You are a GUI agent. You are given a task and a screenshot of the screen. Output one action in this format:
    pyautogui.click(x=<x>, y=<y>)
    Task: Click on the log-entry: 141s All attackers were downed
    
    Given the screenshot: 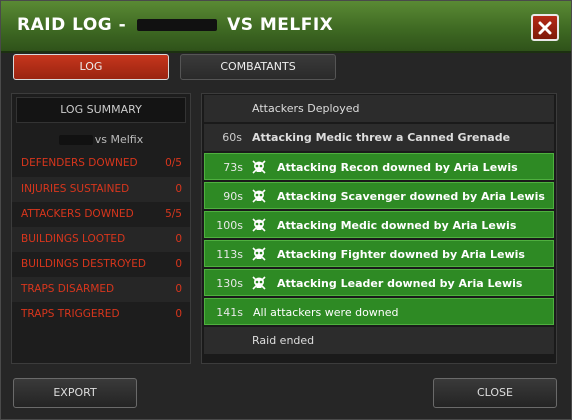 What is the action you would take?
    pyautogui.click(x=379, y=311)
    